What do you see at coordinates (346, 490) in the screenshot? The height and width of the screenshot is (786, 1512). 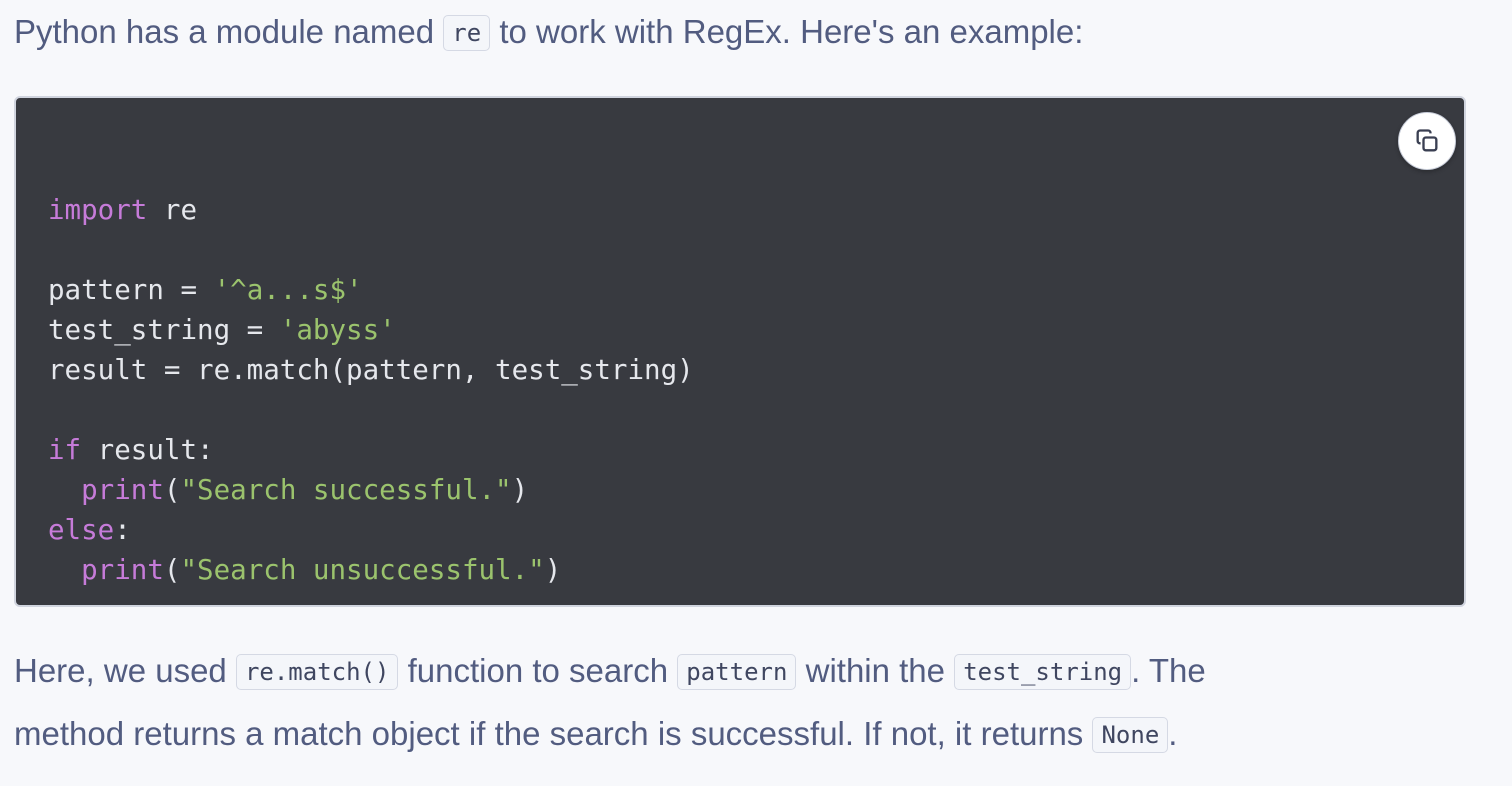 I see `code-string: "Search successful."` at bounding box center [346, 490].